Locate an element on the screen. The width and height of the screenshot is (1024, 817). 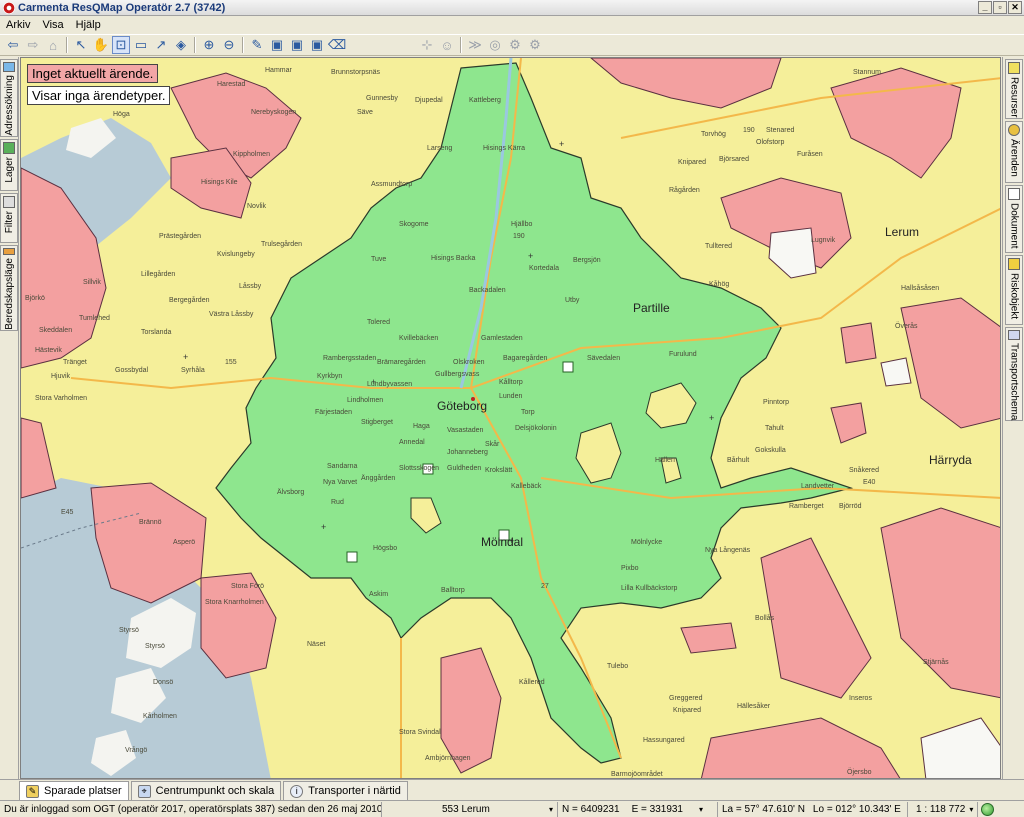
zoom-window-icon: ⊡ is located at coordinates (121, 45).